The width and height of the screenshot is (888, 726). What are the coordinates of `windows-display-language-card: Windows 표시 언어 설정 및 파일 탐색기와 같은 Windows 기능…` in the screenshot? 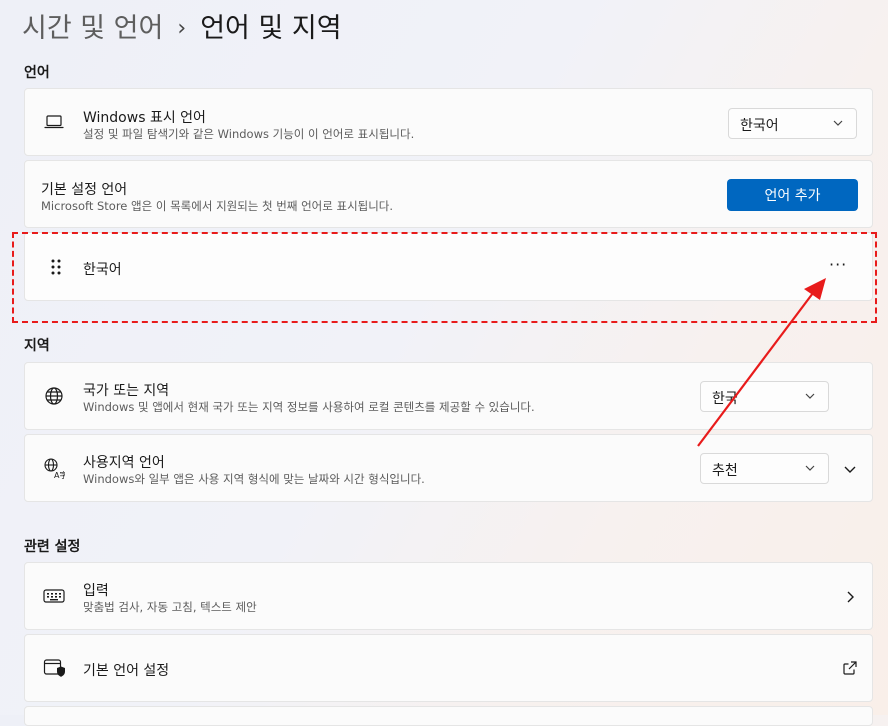 It's located at (448, 122).